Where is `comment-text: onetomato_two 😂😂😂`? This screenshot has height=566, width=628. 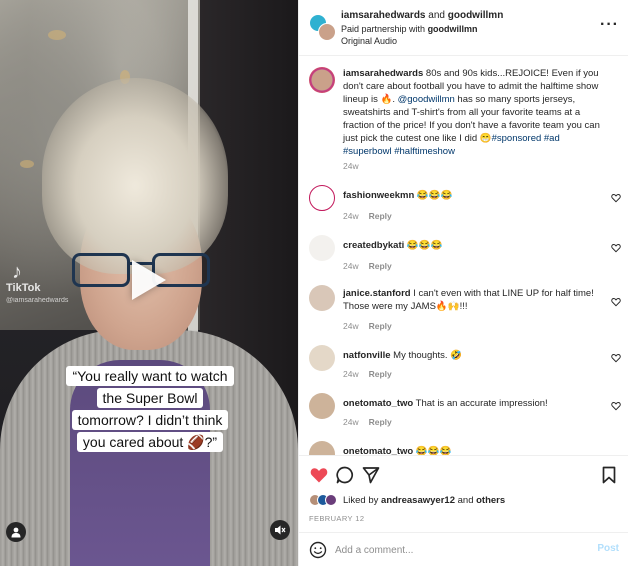
comment-text: onetomato_two 😂😂😂 is located at coordinates (474, 450).